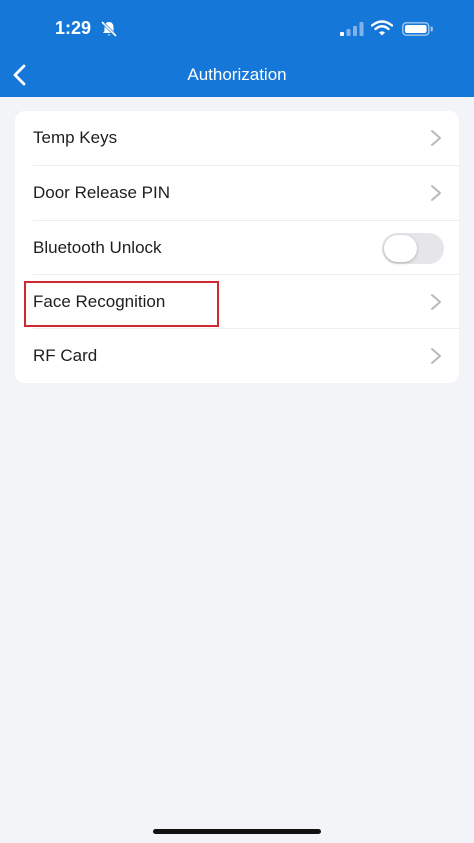  What do you see at coordinates (352, 29) in the screenshot?
I see `cellular-signal-icon` at bounding box center [352, 29].